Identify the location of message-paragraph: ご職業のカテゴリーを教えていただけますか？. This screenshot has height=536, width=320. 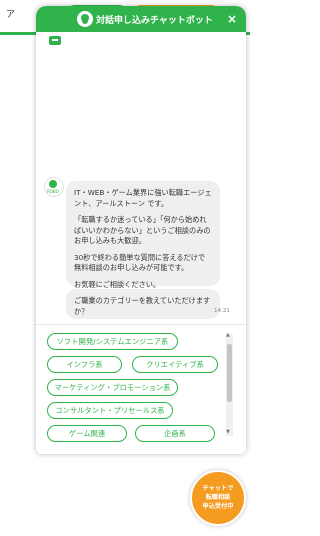
(142, 306).